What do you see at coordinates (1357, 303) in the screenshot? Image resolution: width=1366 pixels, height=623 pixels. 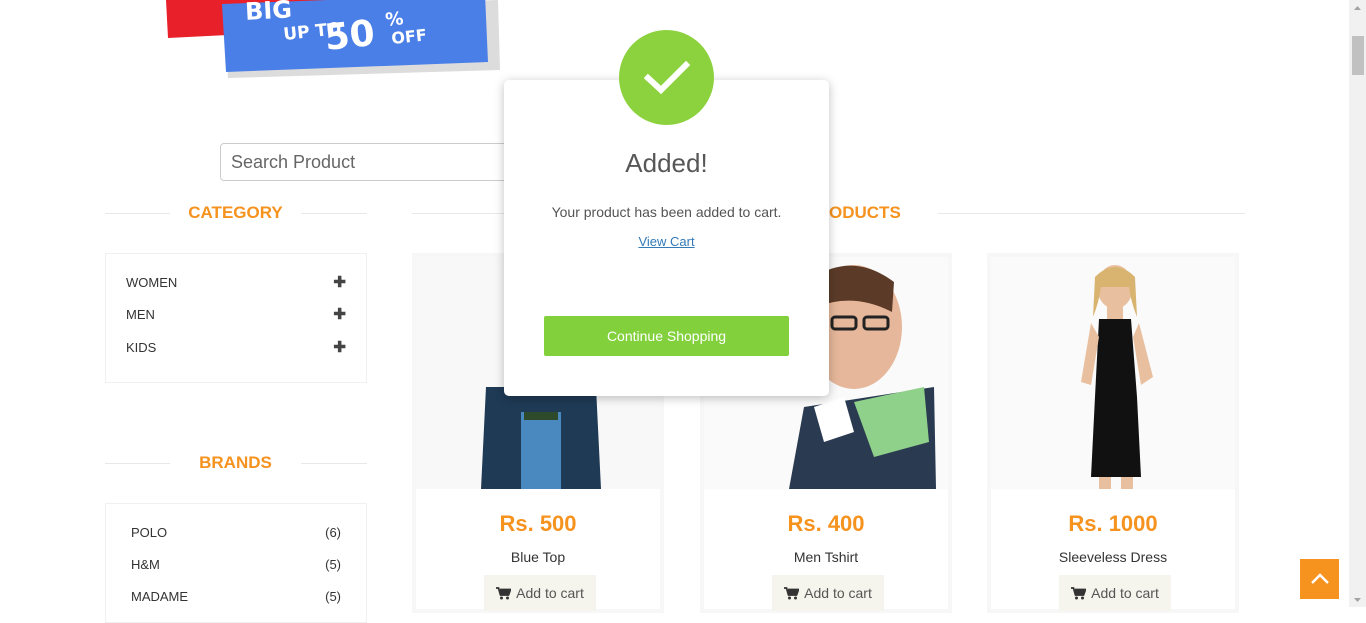 I see `page-scrollbar` at bounding box center [1357, 303].